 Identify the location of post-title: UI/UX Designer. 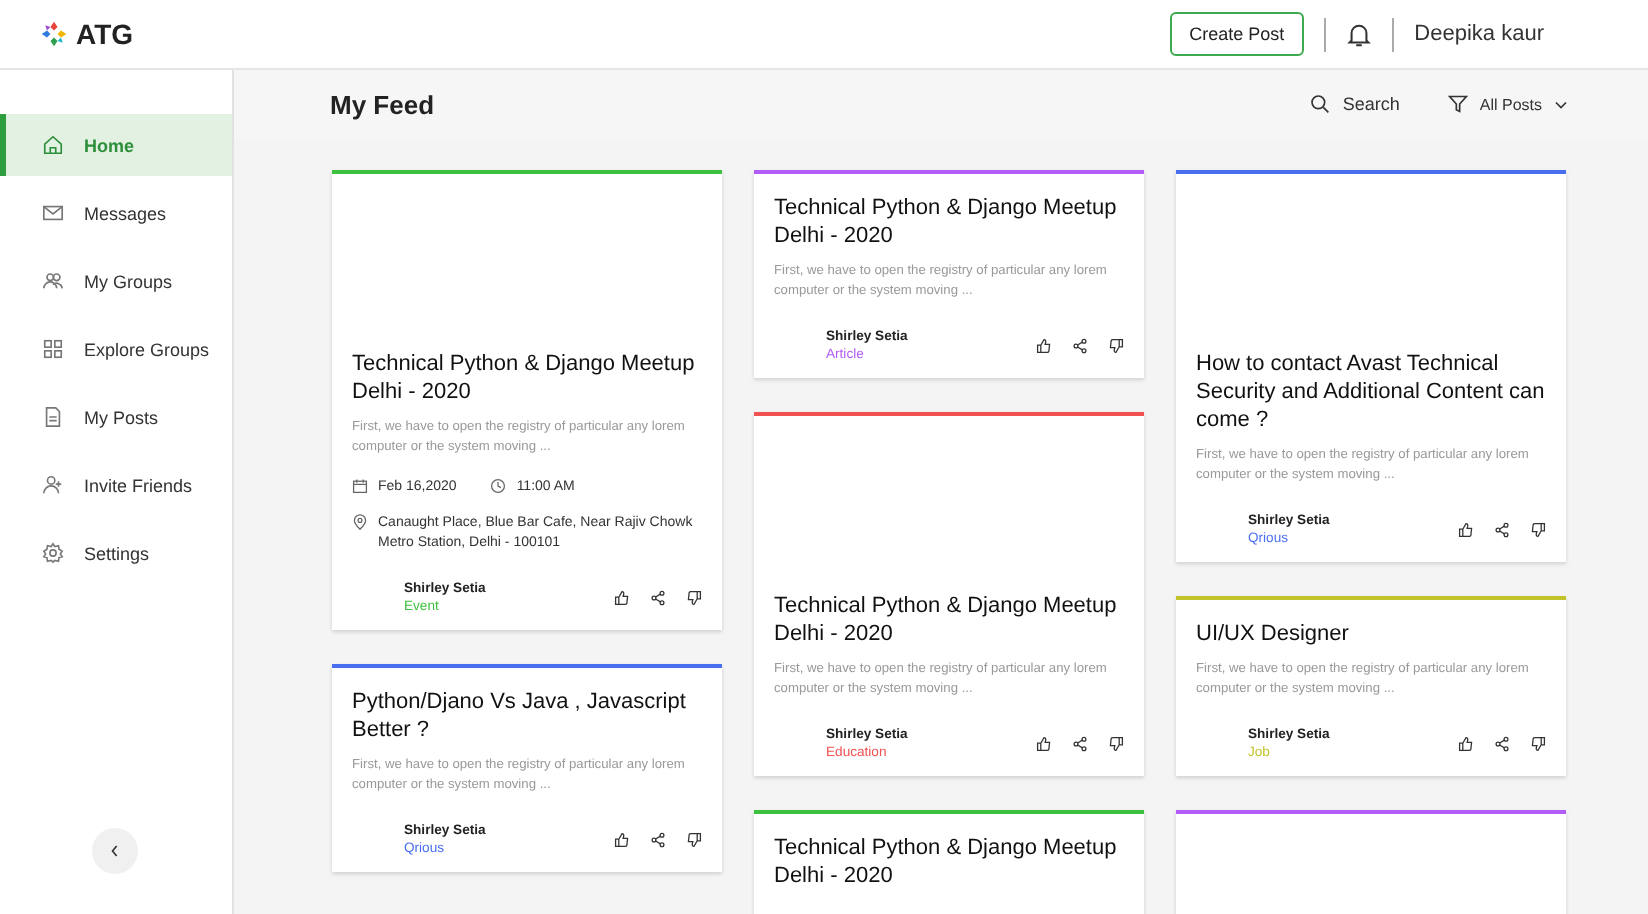
(1371, 634).